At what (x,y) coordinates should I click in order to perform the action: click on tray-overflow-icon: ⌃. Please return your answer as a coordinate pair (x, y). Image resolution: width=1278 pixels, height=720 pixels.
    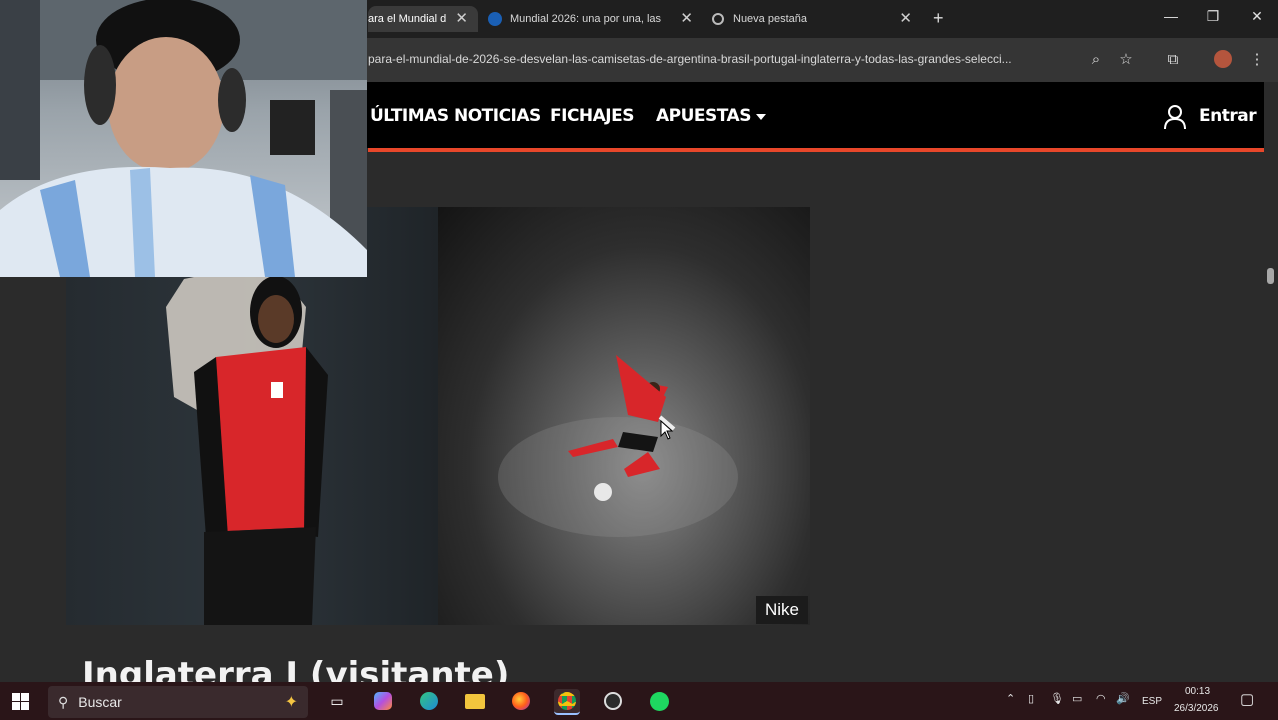
    Looking at the image, I should click on (1010, 698).